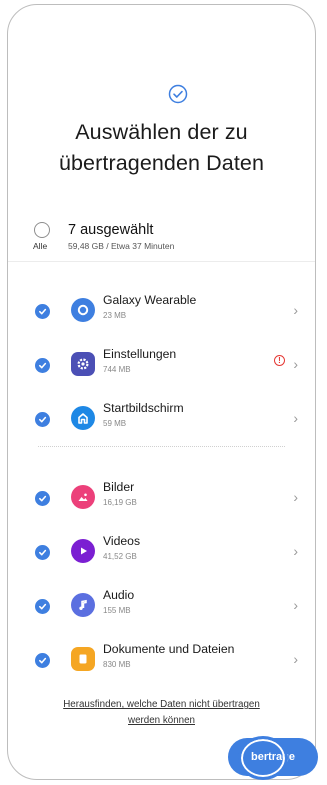 This screenshot has width=327, height=785. What do you see at coordinates (161, 720) in the screenshot?
I see `link-line-2: werden können` at bounding box center [161, 720].